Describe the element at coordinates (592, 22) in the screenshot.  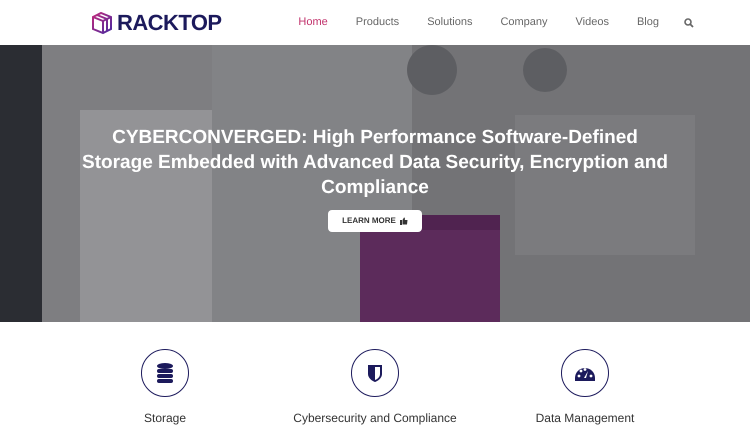
I see `nav-link: Videos` at that location.